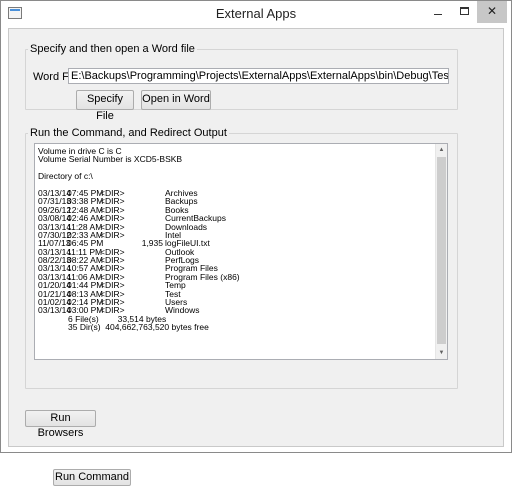 The height and width of the screenshot is (486, 512). Describe the element at coordinates (234, 168) in the screenshot. I see `output-header-line` at that location.